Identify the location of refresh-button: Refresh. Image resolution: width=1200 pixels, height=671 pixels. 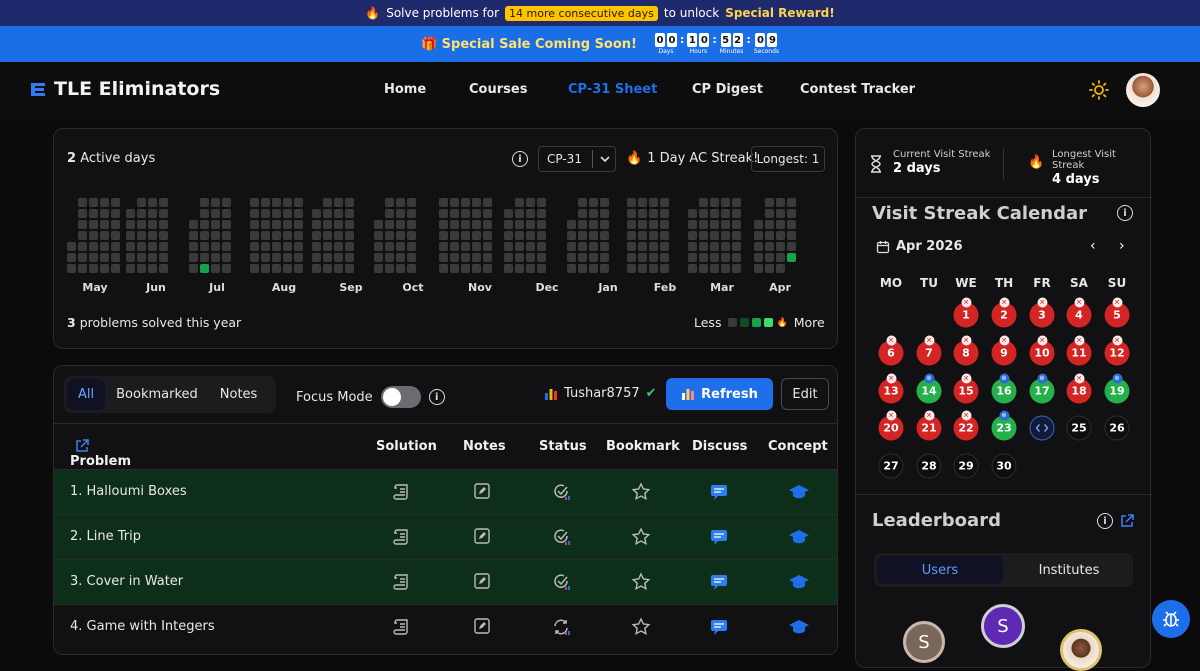
(719, 394).